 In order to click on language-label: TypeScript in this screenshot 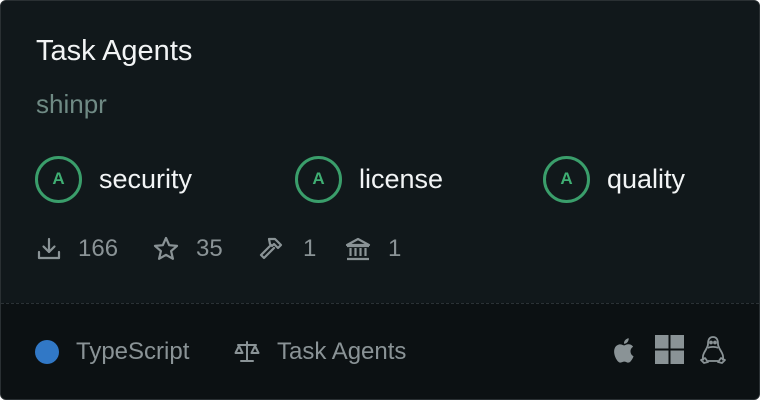, I will do `click(133, 351)`.